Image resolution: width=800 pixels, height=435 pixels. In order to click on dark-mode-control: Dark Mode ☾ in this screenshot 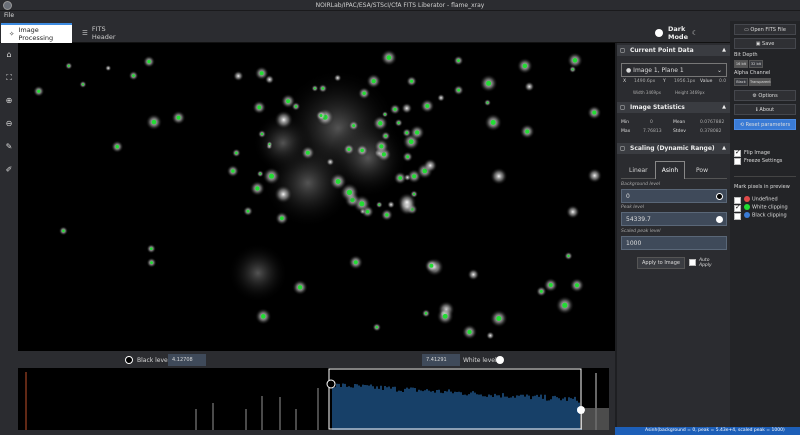, I will do `click(676, 33)`.